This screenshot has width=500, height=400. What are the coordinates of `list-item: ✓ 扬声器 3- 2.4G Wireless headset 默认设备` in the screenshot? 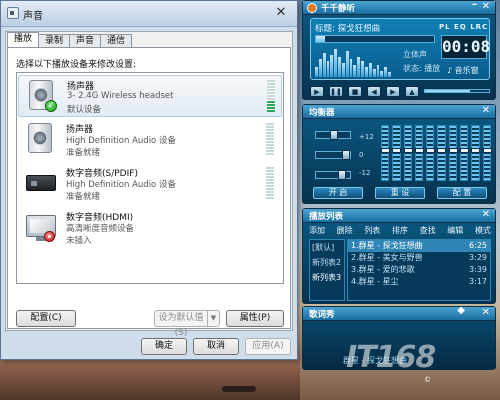 It's located at (150, 96).